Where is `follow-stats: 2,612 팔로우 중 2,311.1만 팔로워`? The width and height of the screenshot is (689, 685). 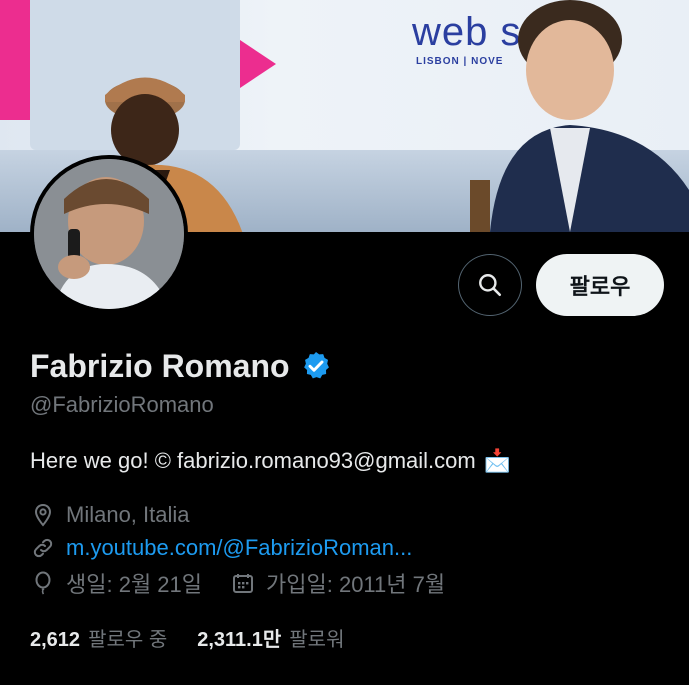 follow-stats: 2,612 팔로우 중 2,311.1만 팔로워 is located at coordinates (187, 637).